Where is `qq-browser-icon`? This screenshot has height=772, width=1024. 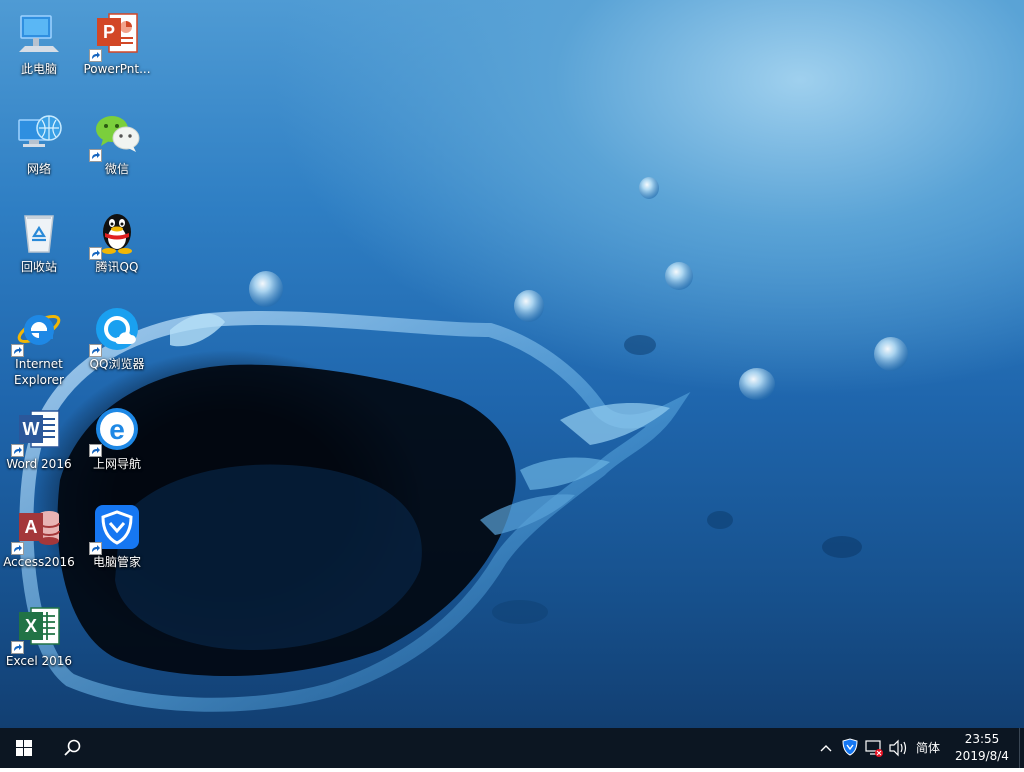
qq-browser-icon is located at coordinates (115, 331).